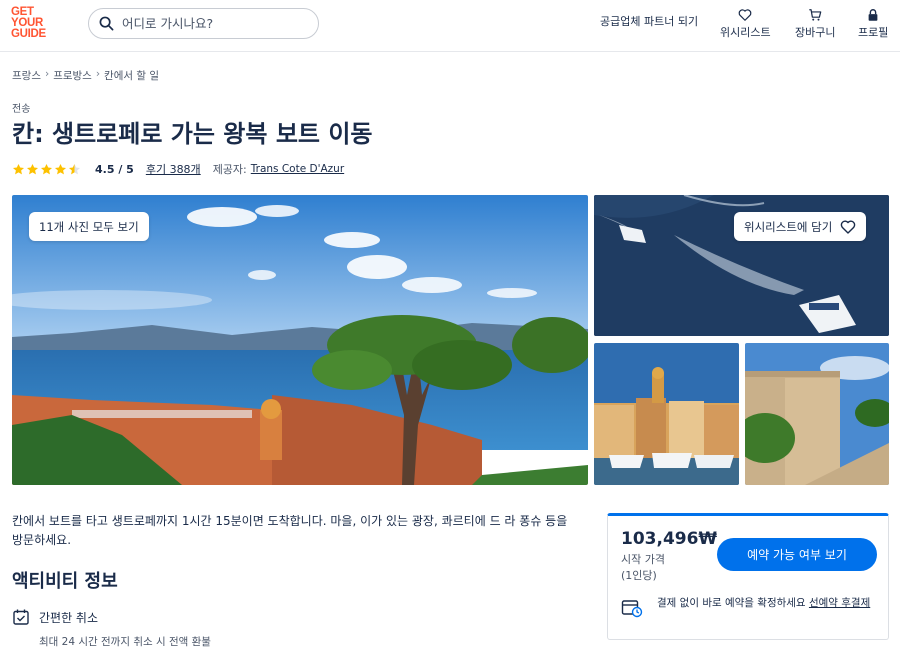  What do you see at coordinates (125, 642) in the screenshot?
I see `free-cancellation-detail: 최대 24 시간 전까지 취소 시 전액 환불` at bounding box center [125, 642].